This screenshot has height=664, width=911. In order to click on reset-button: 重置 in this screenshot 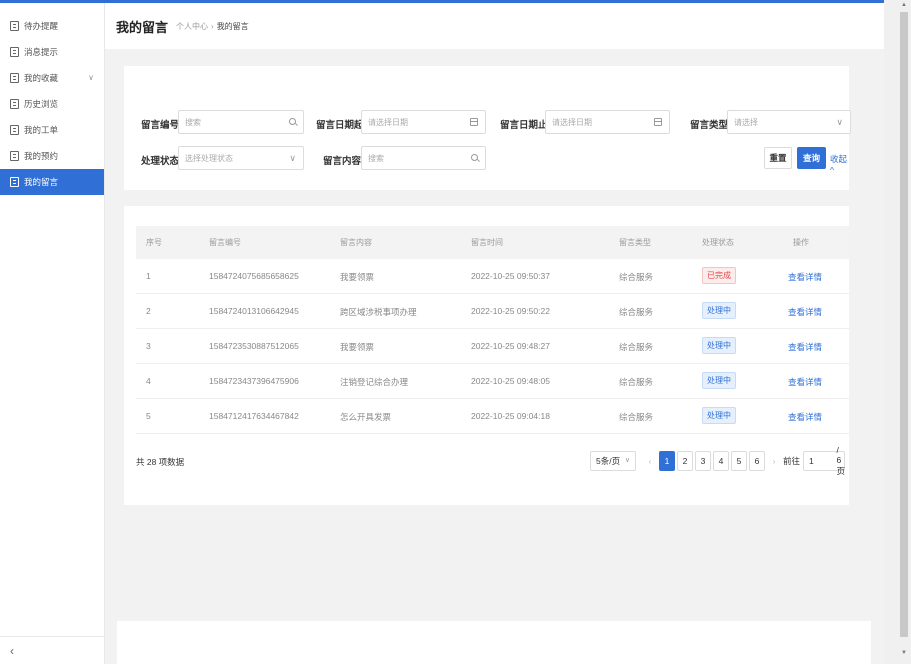, I will do `click(778, 158)`.